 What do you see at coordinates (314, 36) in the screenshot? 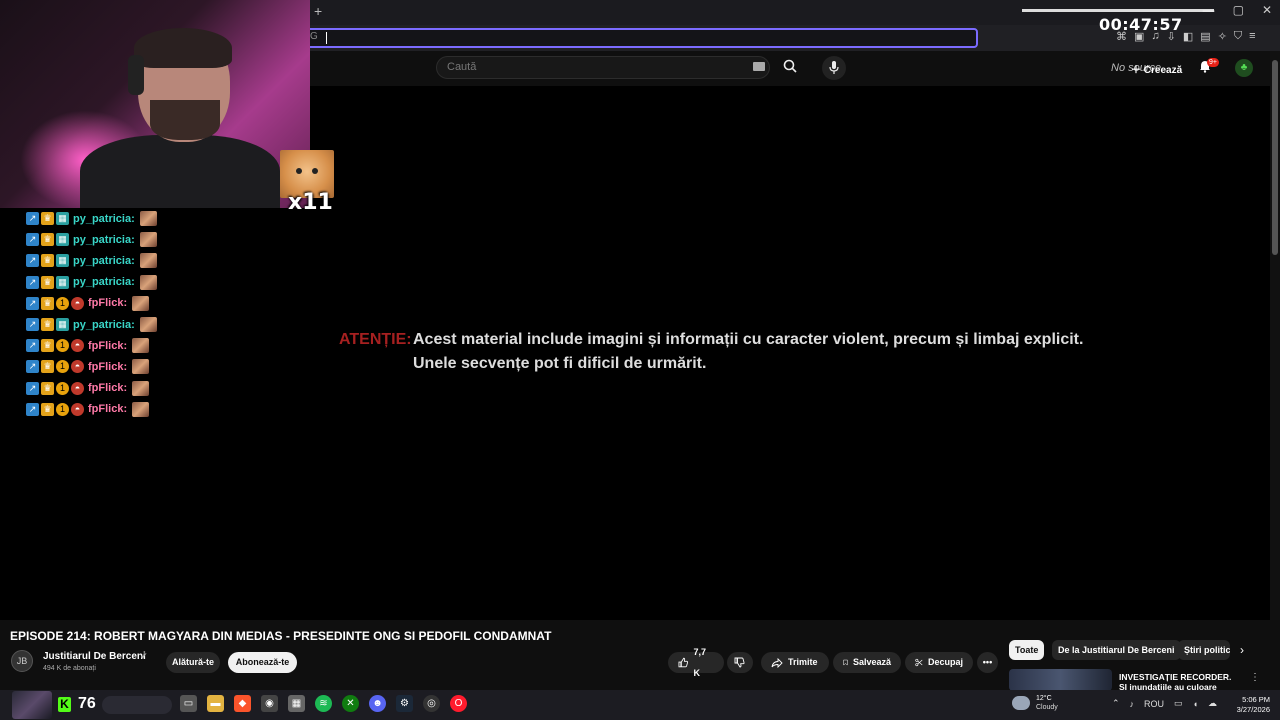
I see `google-icon: G` at bounding box center [314, 36].